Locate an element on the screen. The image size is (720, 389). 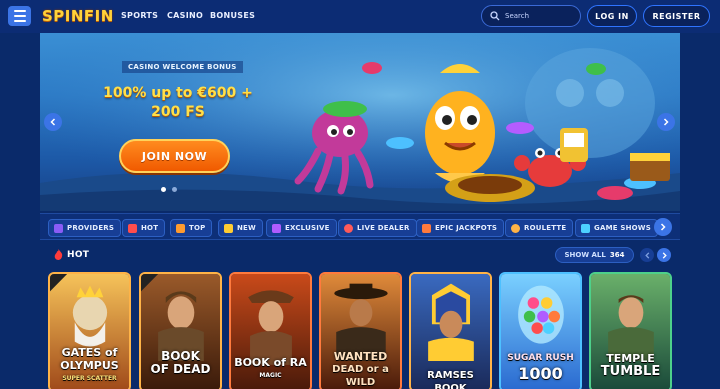
top-icon is located at coordinates (180, 228).